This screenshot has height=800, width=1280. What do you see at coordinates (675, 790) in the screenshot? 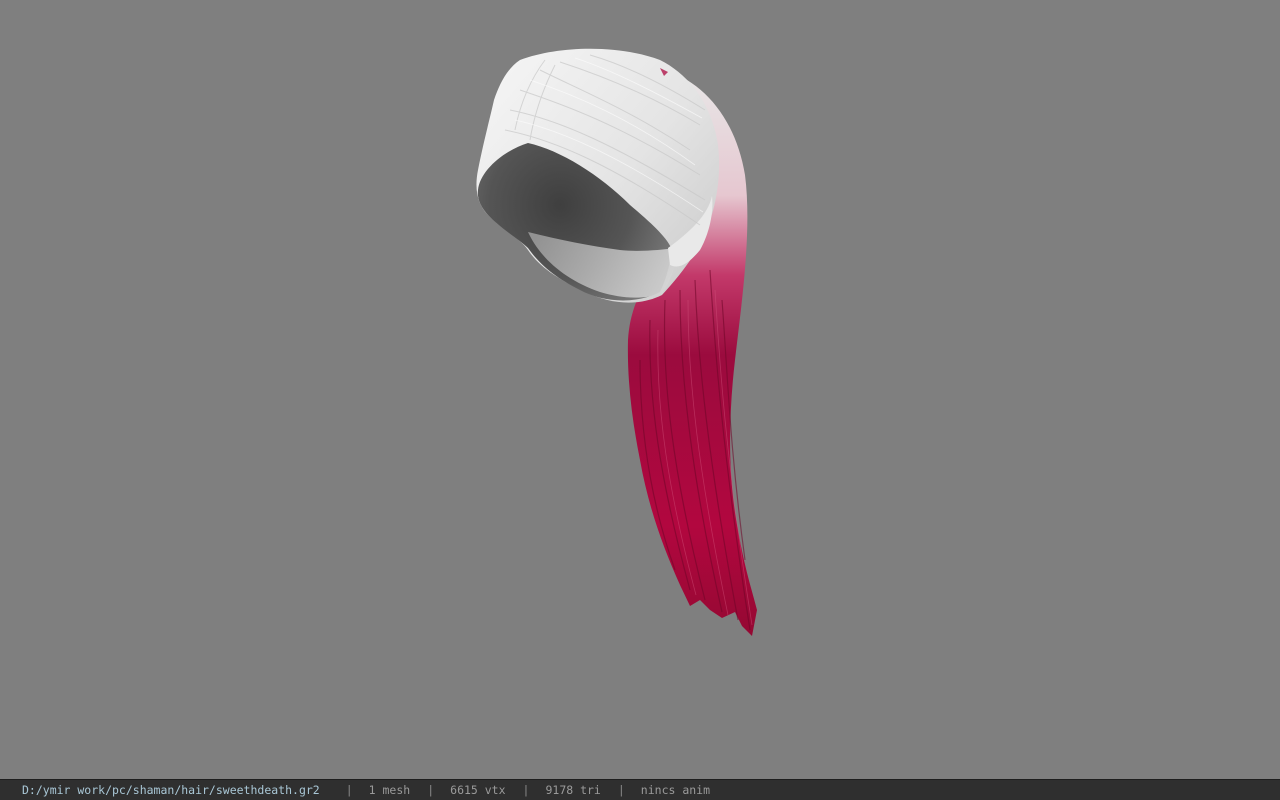
I see `anim-status: nincs anim` at bounding box center [675, 790].